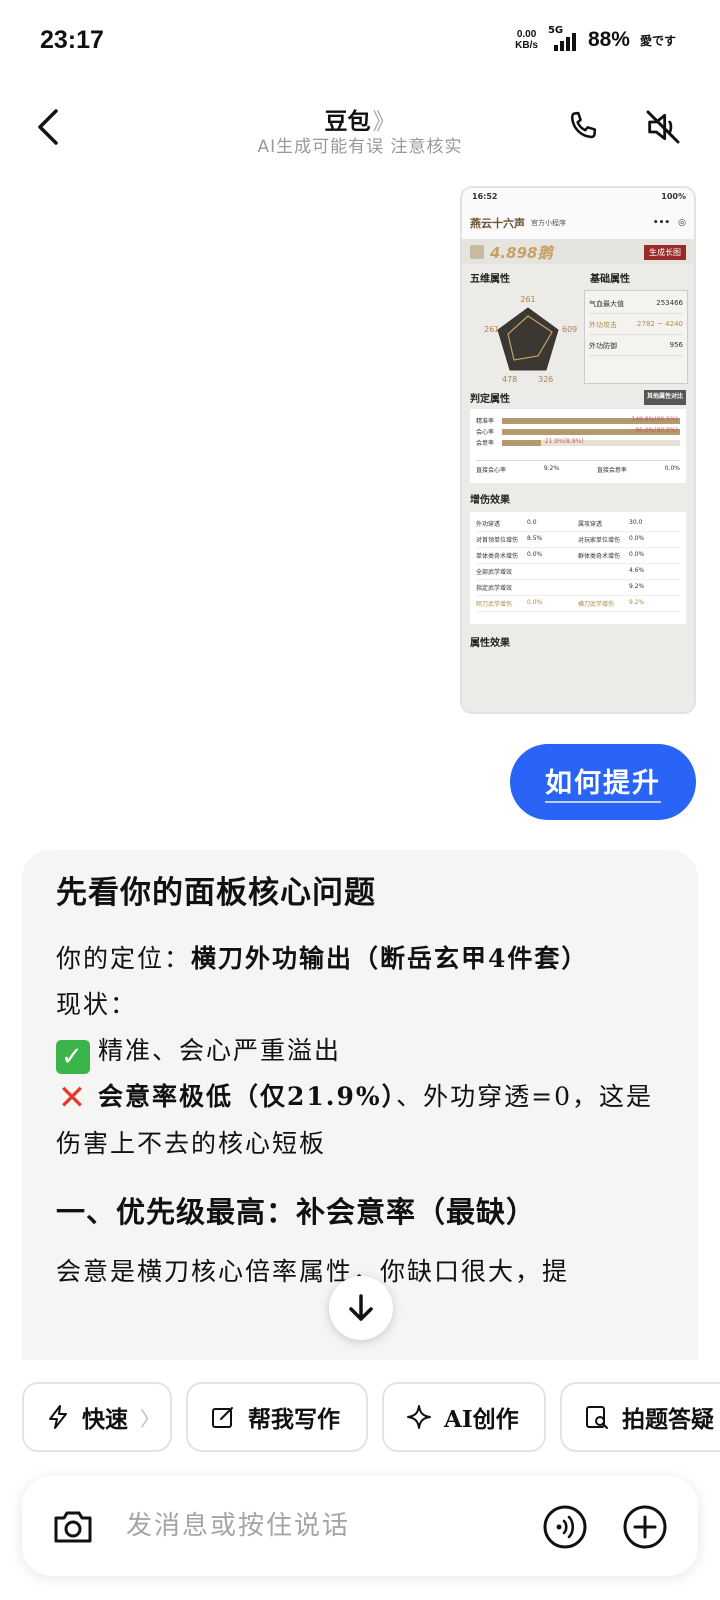 The height and width of the screenshot is (1600, 720). I want to click on sparkle-icon, so click(419, 1417).